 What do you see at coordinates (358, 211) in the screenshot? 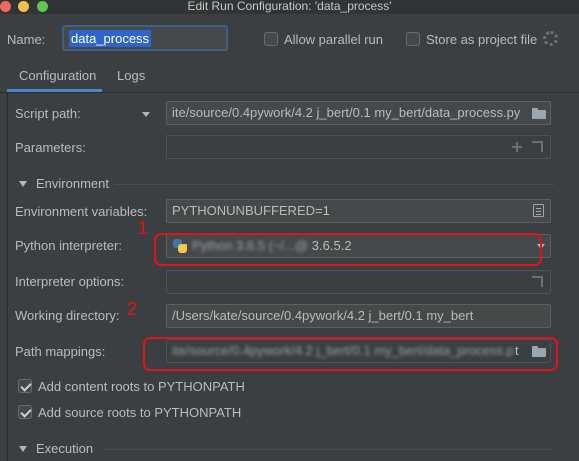
I see `env-vars-input: PYTHONUNBUFFERED=1` at bounding box center [358, 211].